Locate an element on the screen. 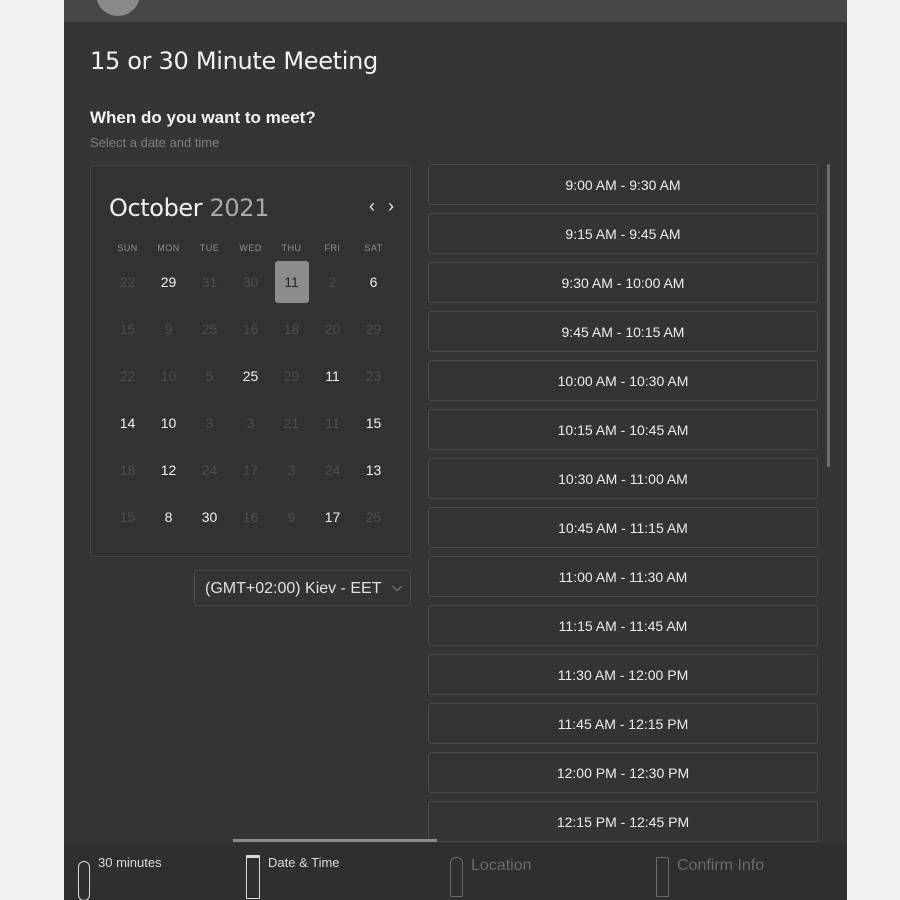 This screenshot has width=900, height=900. month-label: October is located at coordinates (156, 208).